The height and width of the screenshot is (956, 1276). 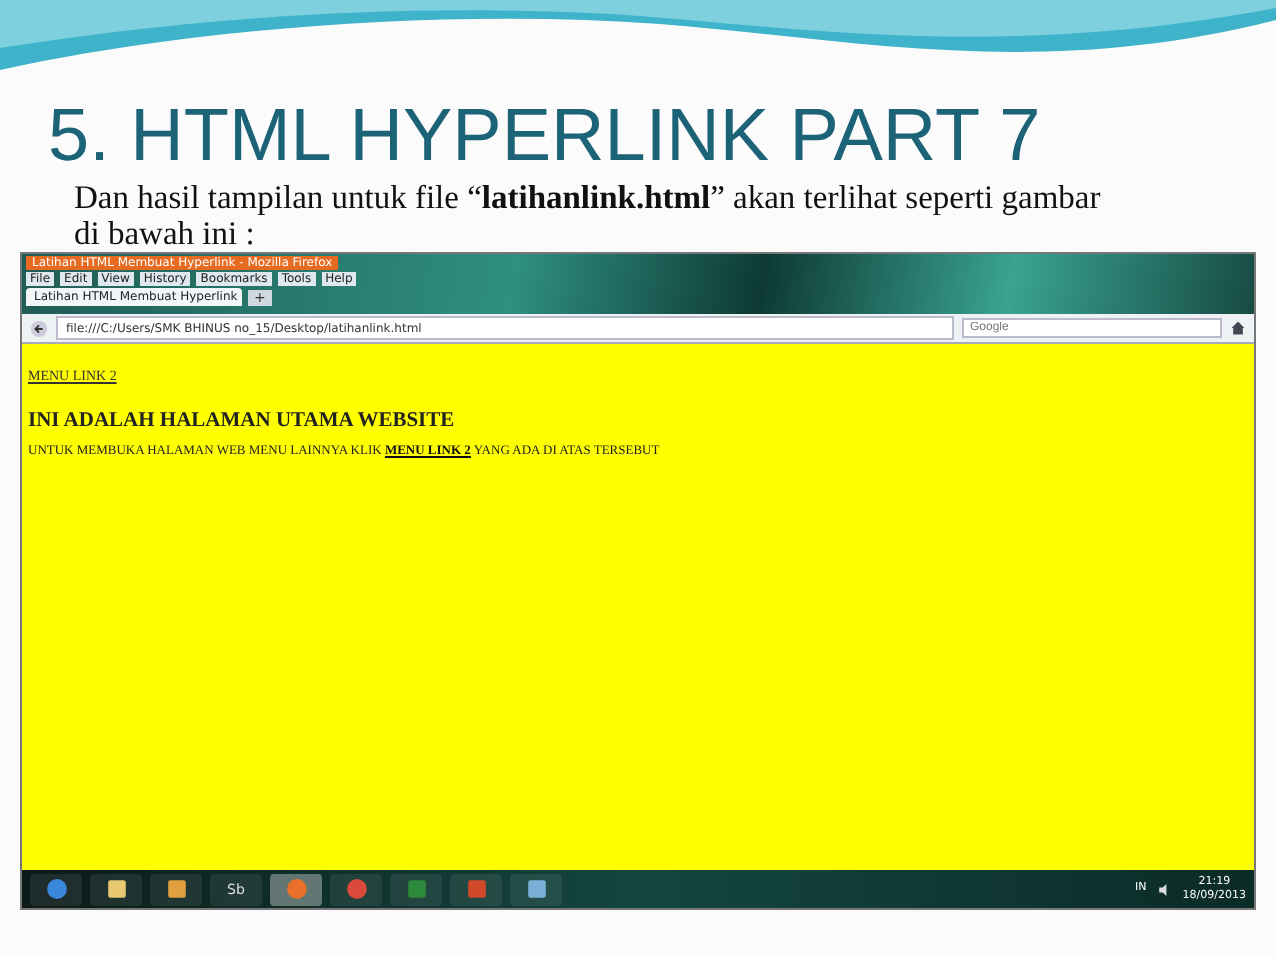 What do you see at coordinates (242, 421) in the screenshot?
I see `page-heading: INI ADALAH HALAMAN UTAMA WEBSITE` at bounding box center [242, 421].